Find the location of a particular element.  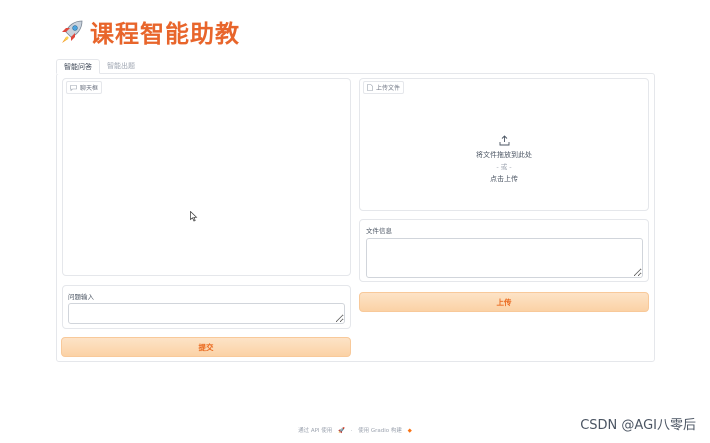

question-input-box: 问题输入 is located at coordinates (206, 307).